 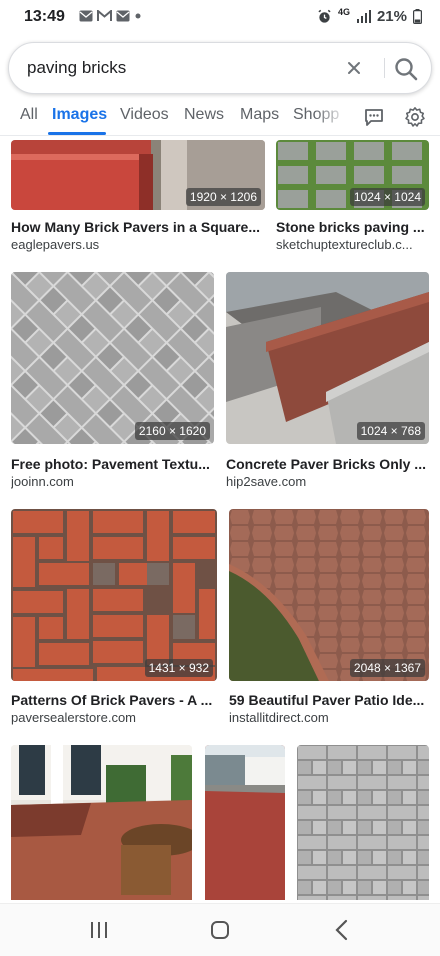 What do you see at coordinates (331, 117) in the screenshot?
I see `tabs-fade` at bounding box center [331, 117].